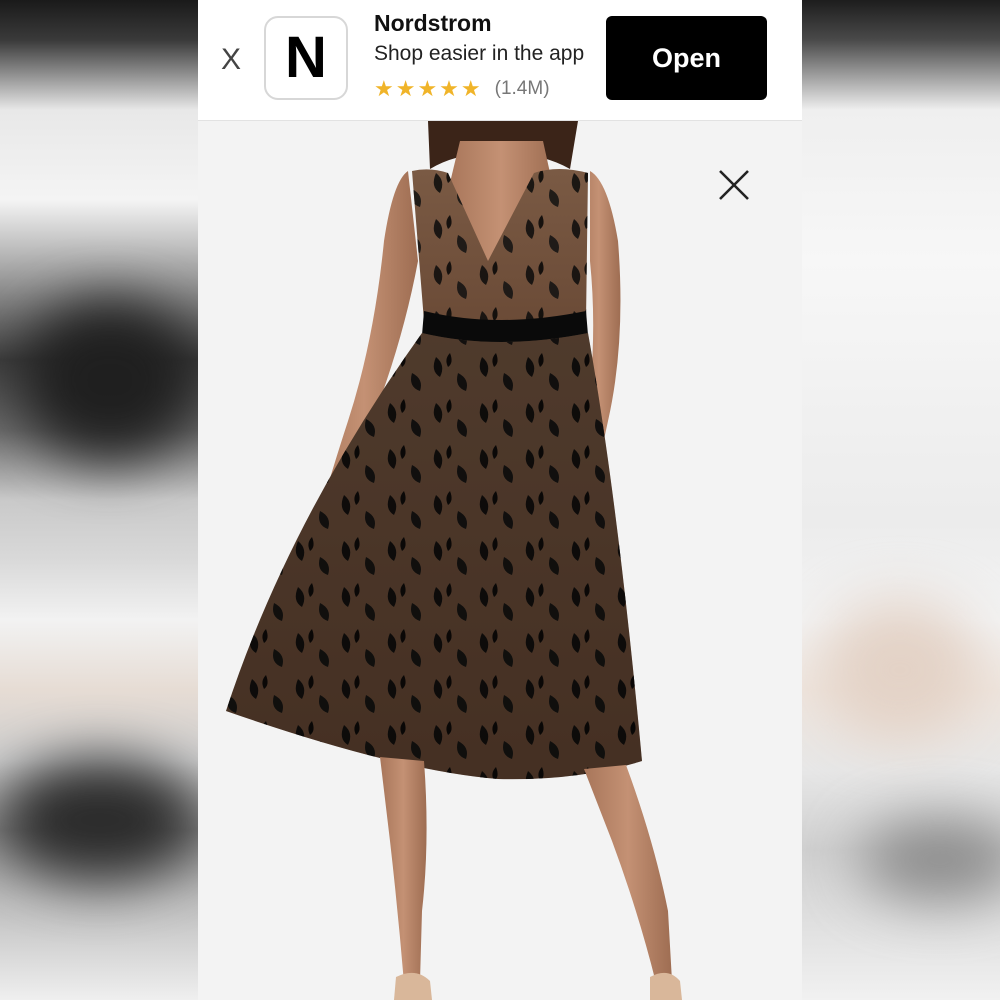 Image resolution: width=1000 pixels, height=1000 pixels. What do you see at coordinates (522, 88) in the screenshot?
I see `rating-count: (1.4M)` at bounding box center [522, 88].